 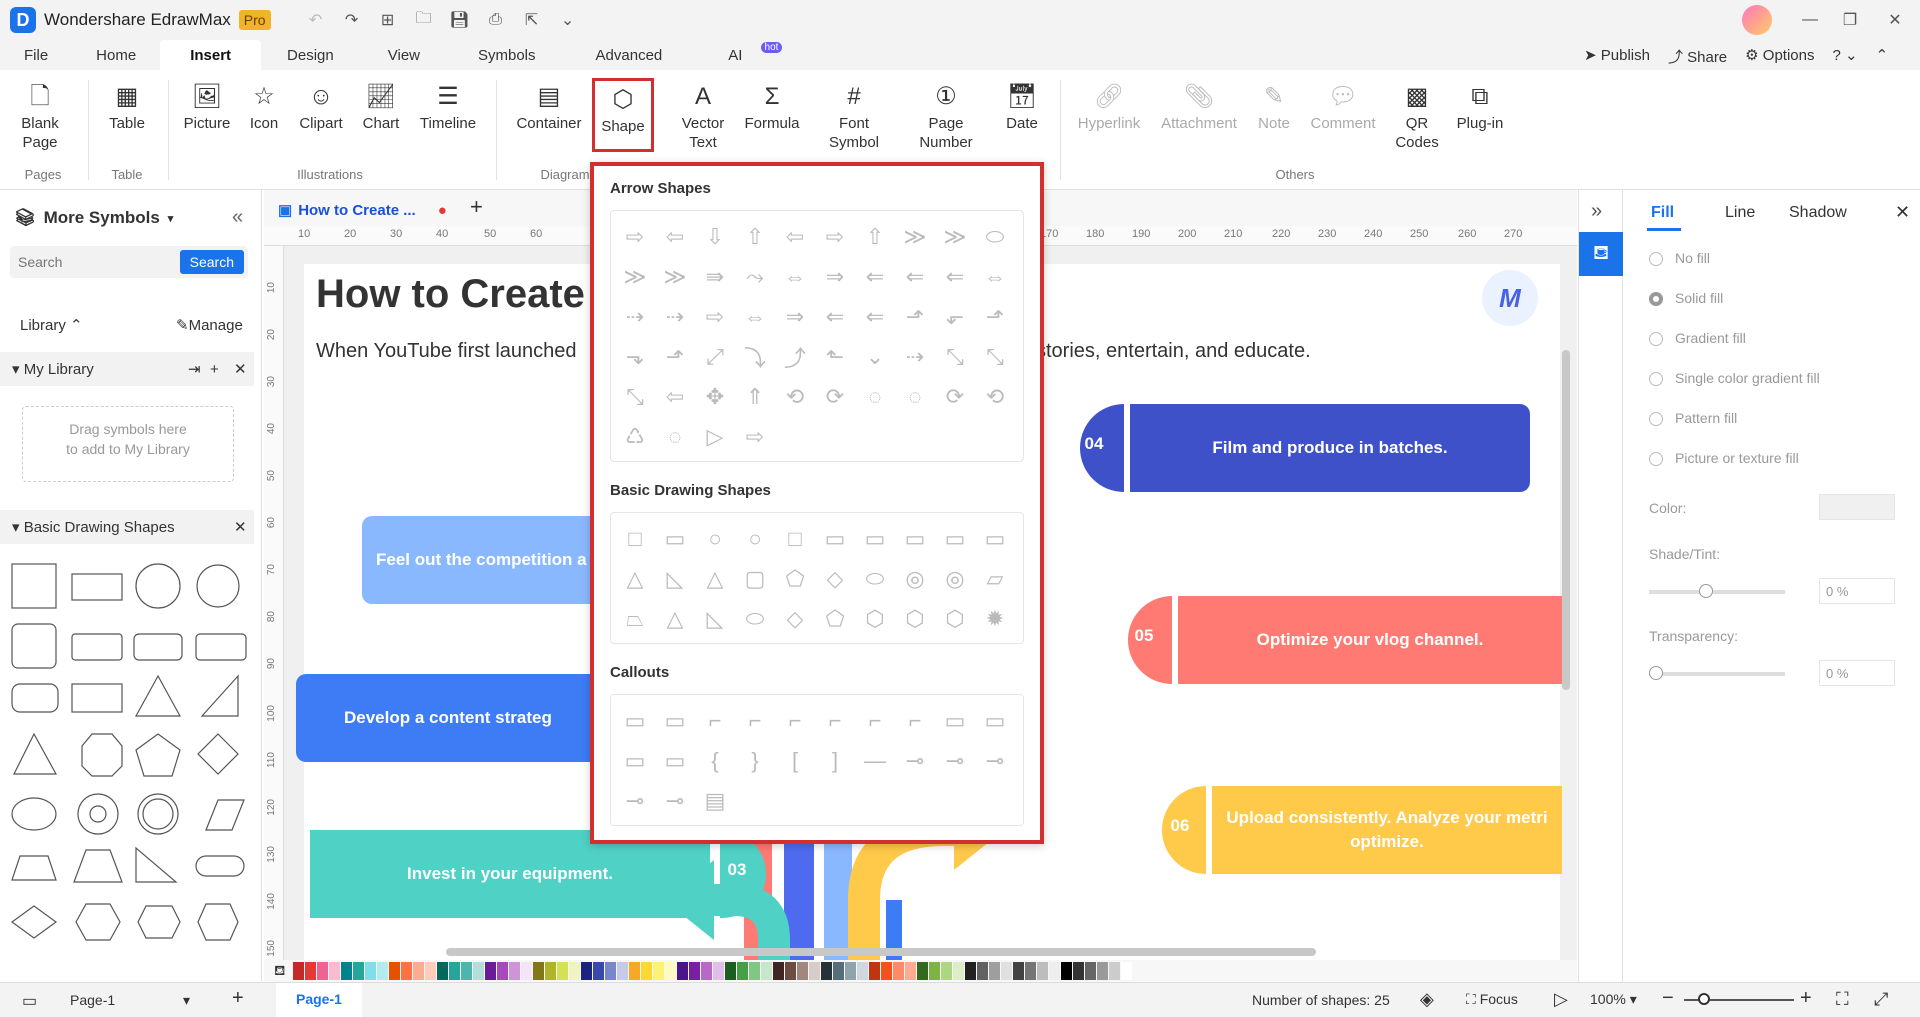 I want to click on shape-option-icon: ⇧, so click(x=875, y=237).